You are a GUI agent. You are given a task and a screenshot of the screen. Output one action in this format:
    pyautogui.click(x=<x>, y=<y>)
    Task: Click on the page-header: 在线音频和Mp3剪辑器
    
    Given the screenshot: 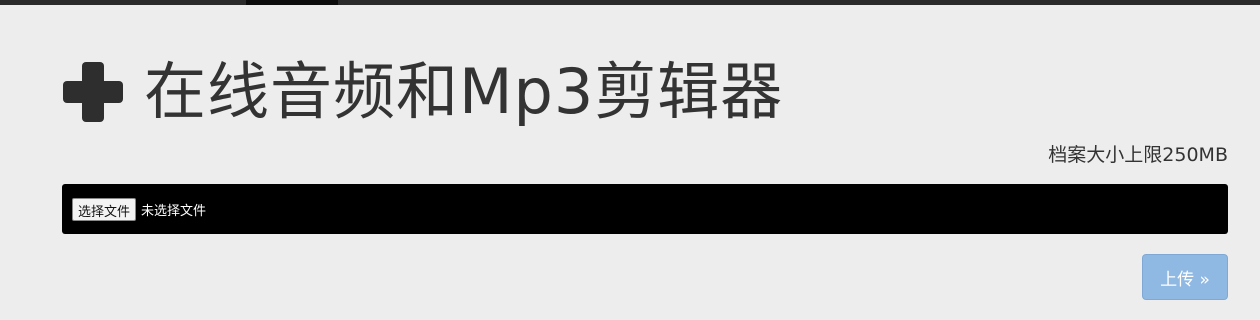 What is the action you would take?
    pyautogui.click(x=421, y=92)
    